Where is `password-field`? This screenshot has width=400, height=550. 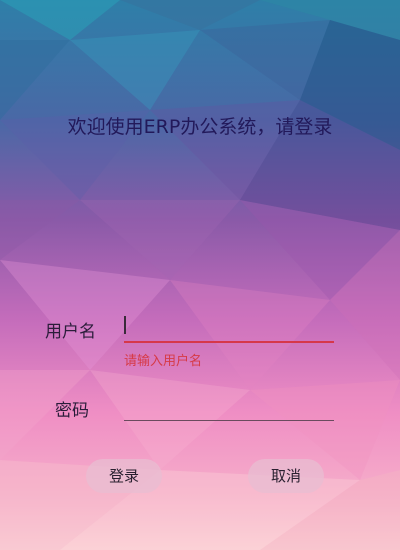
password-field is located at coordinates (229, 420).